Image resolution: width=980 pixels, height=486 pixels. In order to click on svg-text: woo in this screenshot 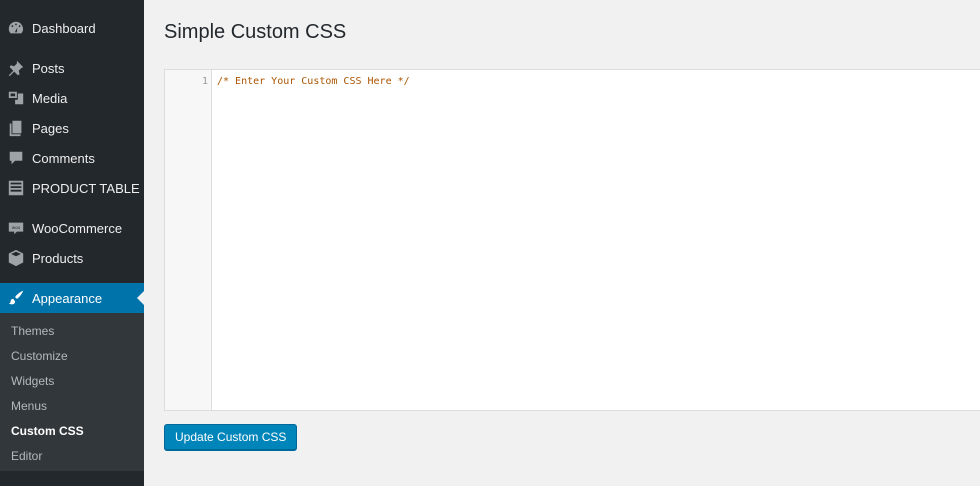, I will do `click(16, 227)`.